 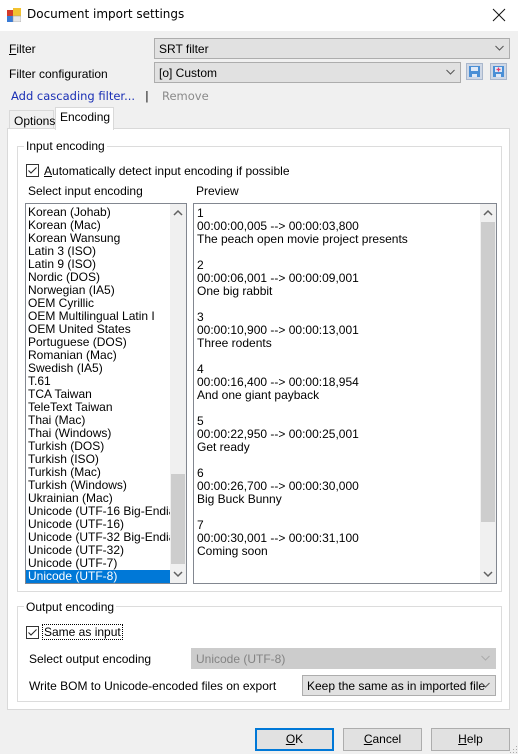 What do you see at coordinates (396, 686) in the screenshot?
I see `write-bom-value: Keep the same as in imported file` at bounding box center [396, 686].